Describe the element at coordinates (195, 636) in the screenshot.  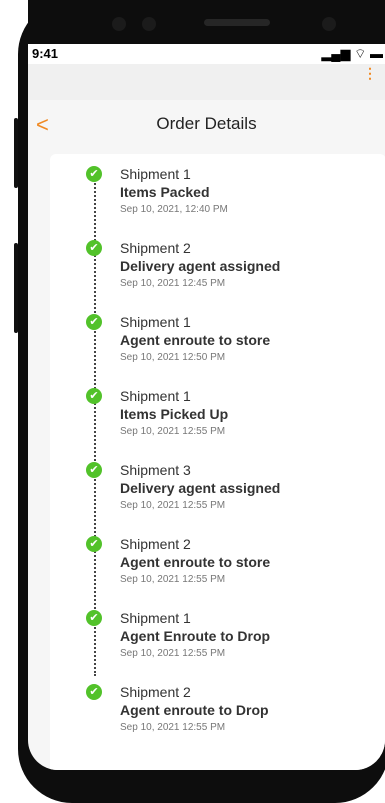
I see `event-status: Agent Enroute to Drop` at that location.